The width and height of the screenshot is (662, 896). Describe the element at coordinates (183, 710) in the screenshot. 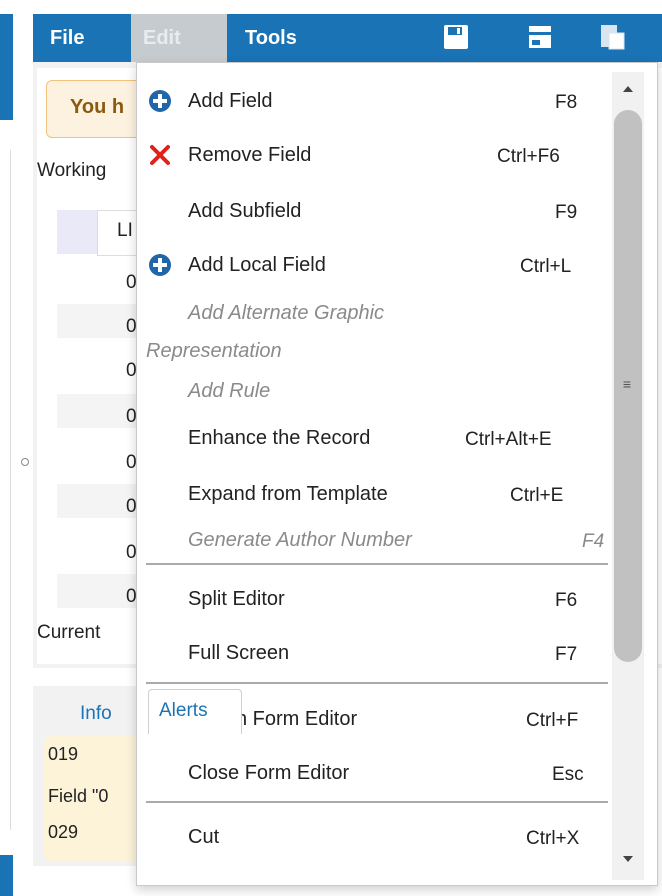

I see `tab-alerts-label: Alerts` at that location.